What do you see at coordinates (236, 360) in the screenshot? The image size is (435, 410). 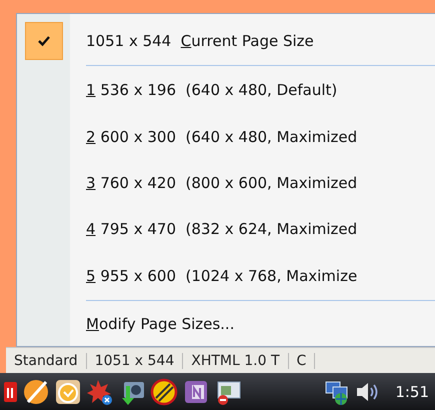 I see `status-text: XHTML 1.0 T` at bounding box center [236, 360].